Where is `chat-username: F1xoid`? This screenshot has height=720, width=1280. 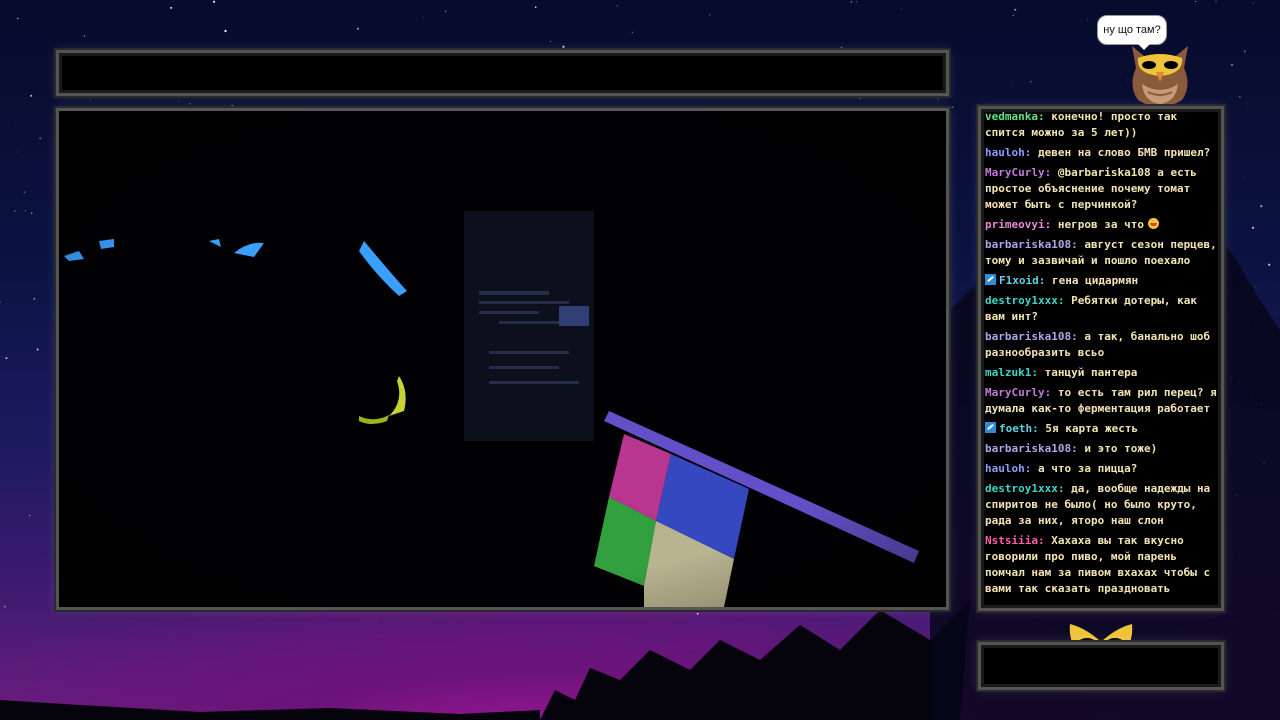
chat-username: F1xoid is located at coordinates (1019, 280).